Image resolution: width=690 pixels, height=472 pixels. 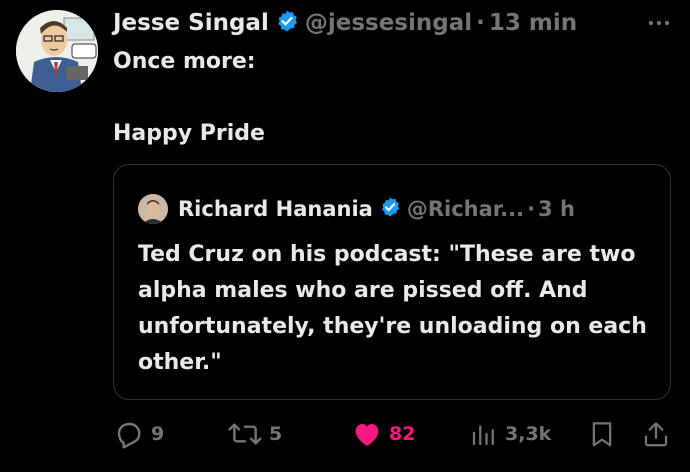 What do you see at coordinates (276, 434) in the screenshot?
I see `retweet-count: 5` at bounding box center [276, 434].